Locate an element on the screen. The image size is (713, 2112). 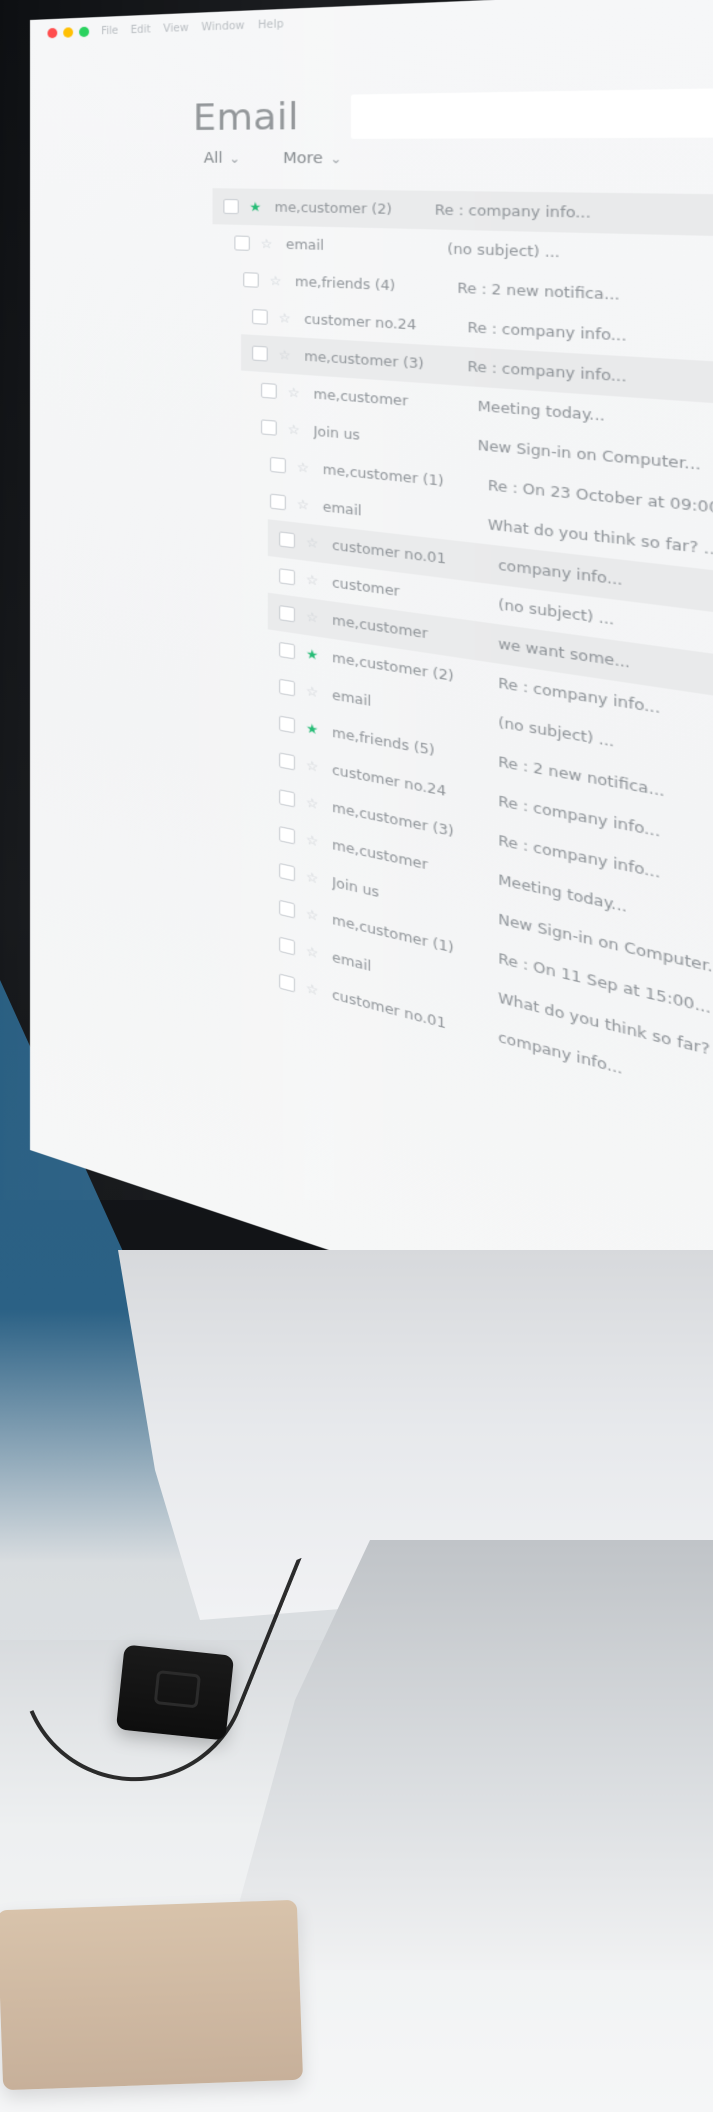
minimize-window-icon is located at coordinates (68, 32).